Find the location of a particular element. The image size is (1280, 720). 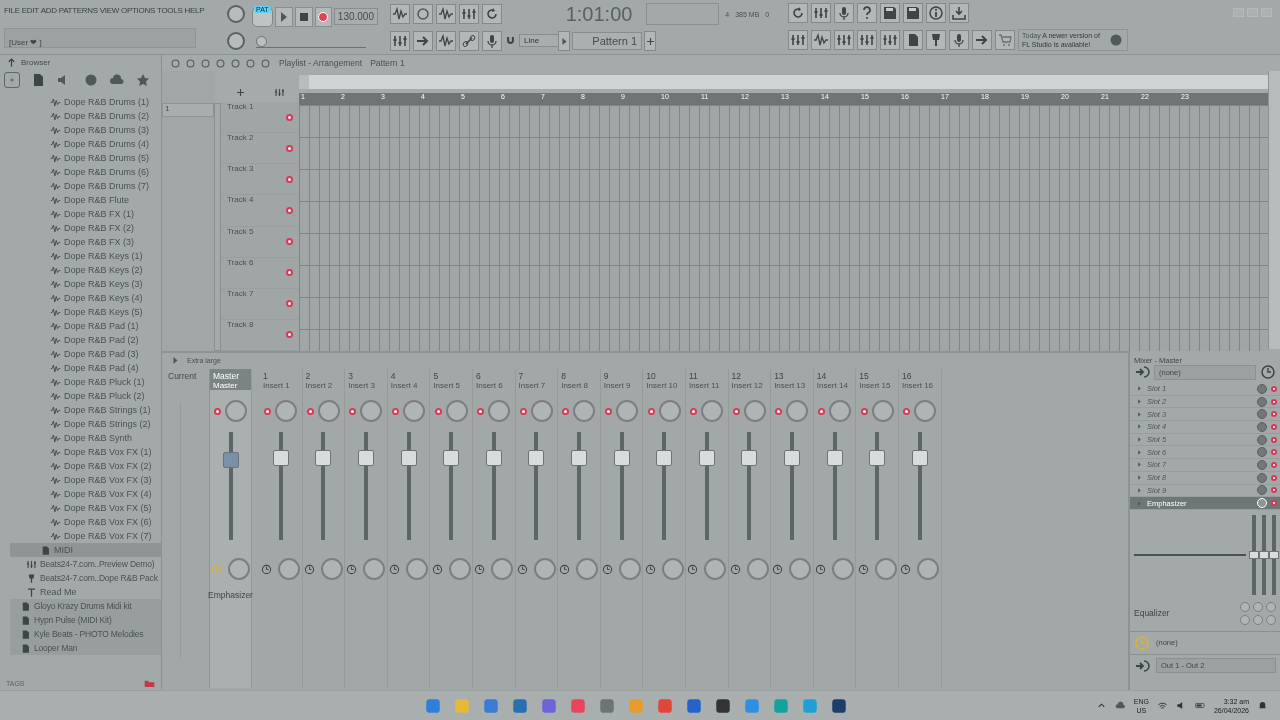

add-pattern-button is located at coordinates (650, 41).